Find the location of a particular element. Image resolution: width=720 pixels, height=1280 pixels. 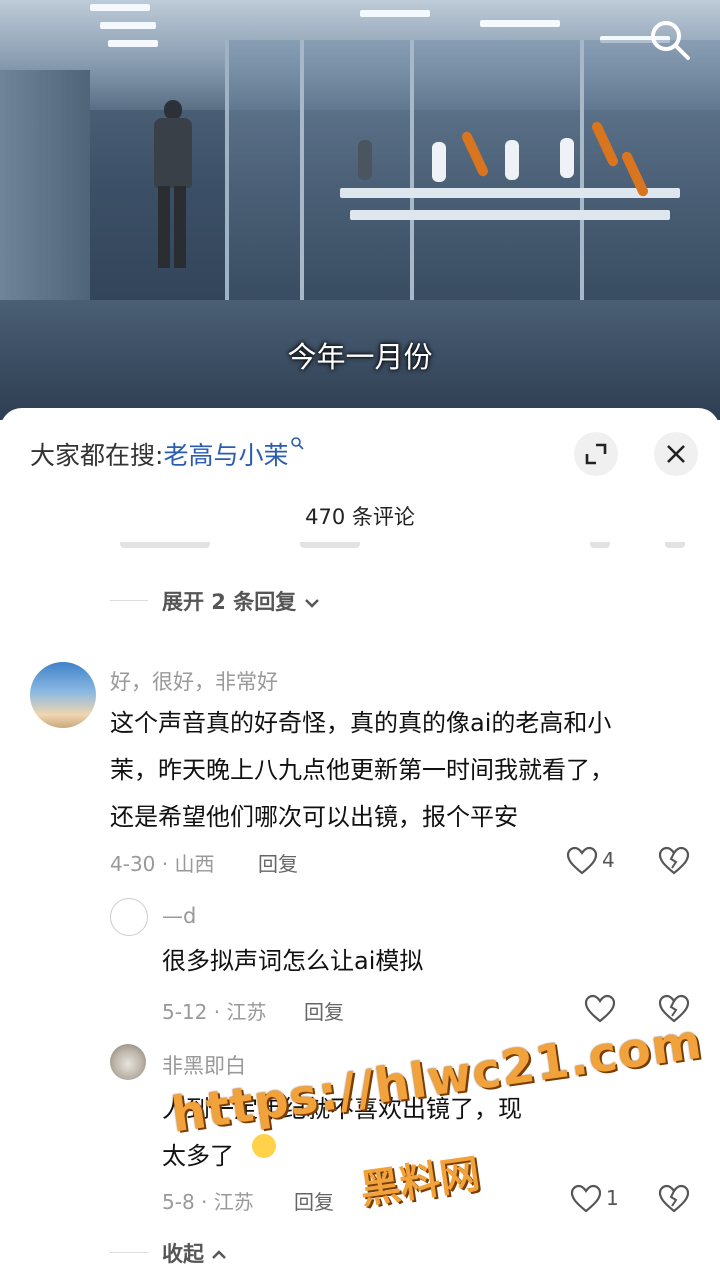

close-button is located at coordinates (676, 454).